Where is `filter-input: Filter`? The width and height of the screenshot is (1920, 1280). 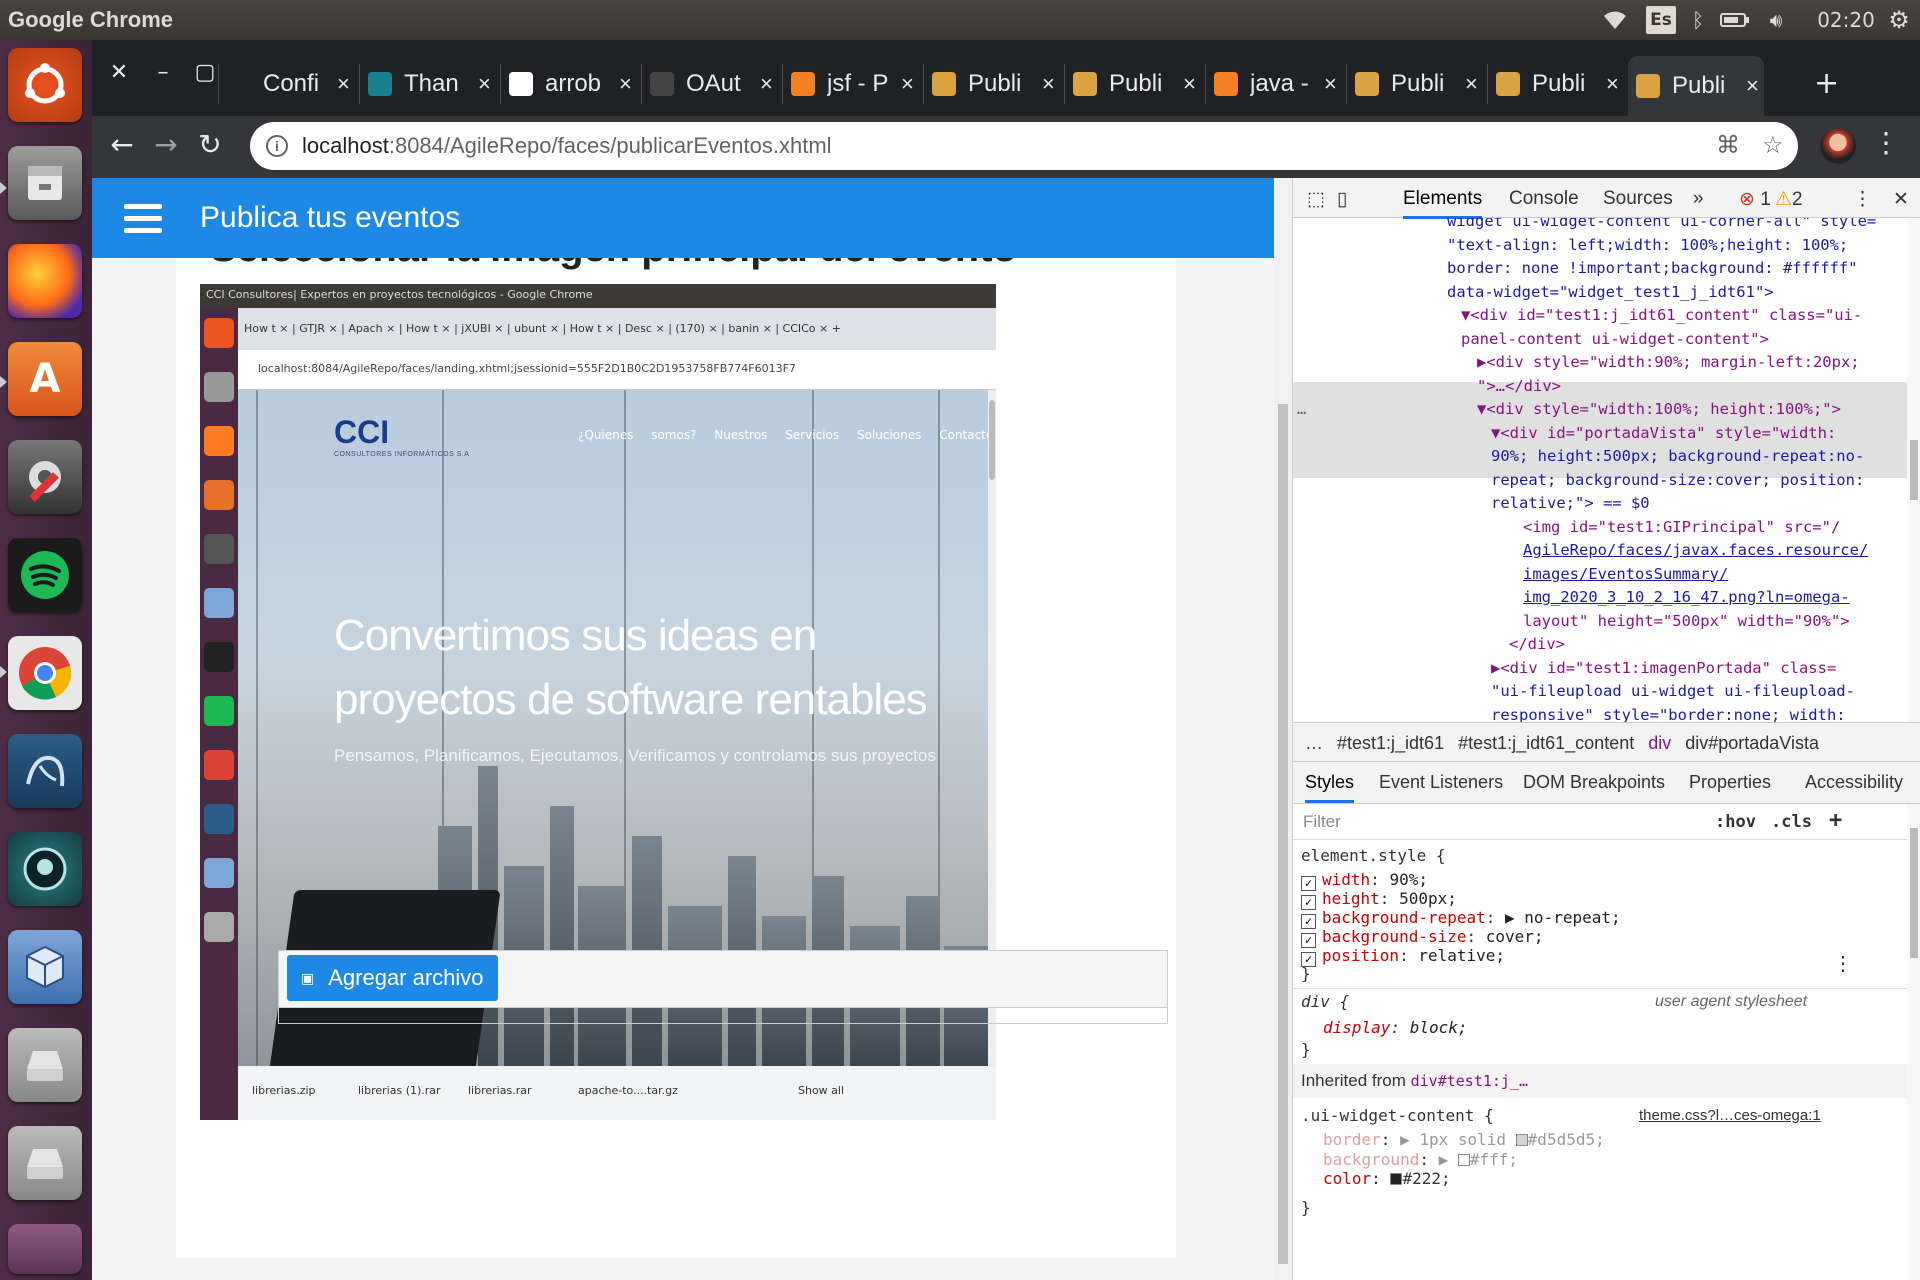 filter-input: Filter is located at coordinates (1322, 822).